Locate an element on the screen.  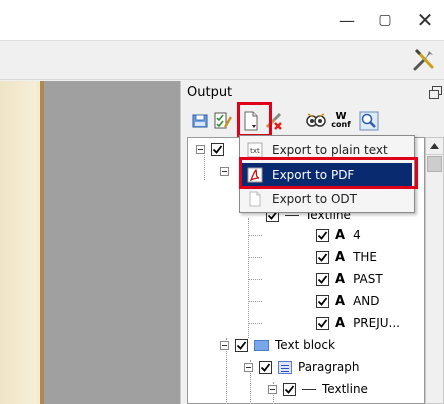
tree-row-word: A 4 is located at coordinates (338, 235).